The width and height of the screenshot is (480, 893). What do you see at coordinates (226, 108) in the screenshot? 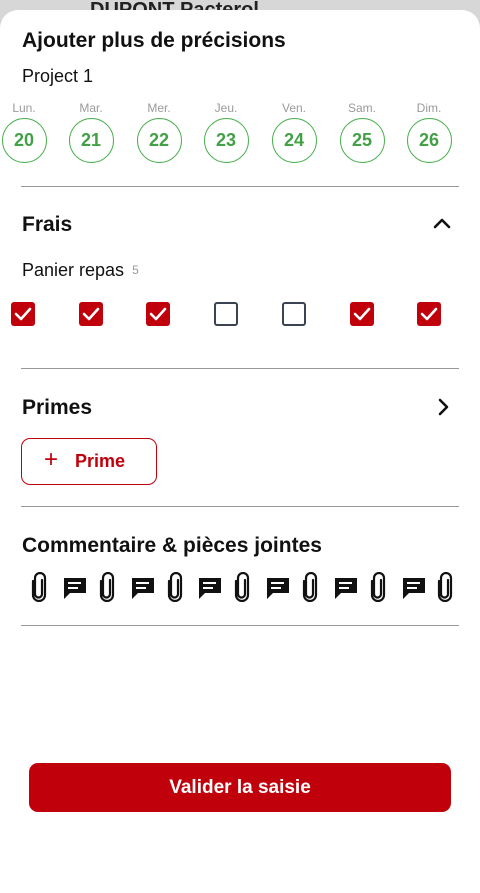
I see `day-name: Jeu.` at bounding box center [226, 108].